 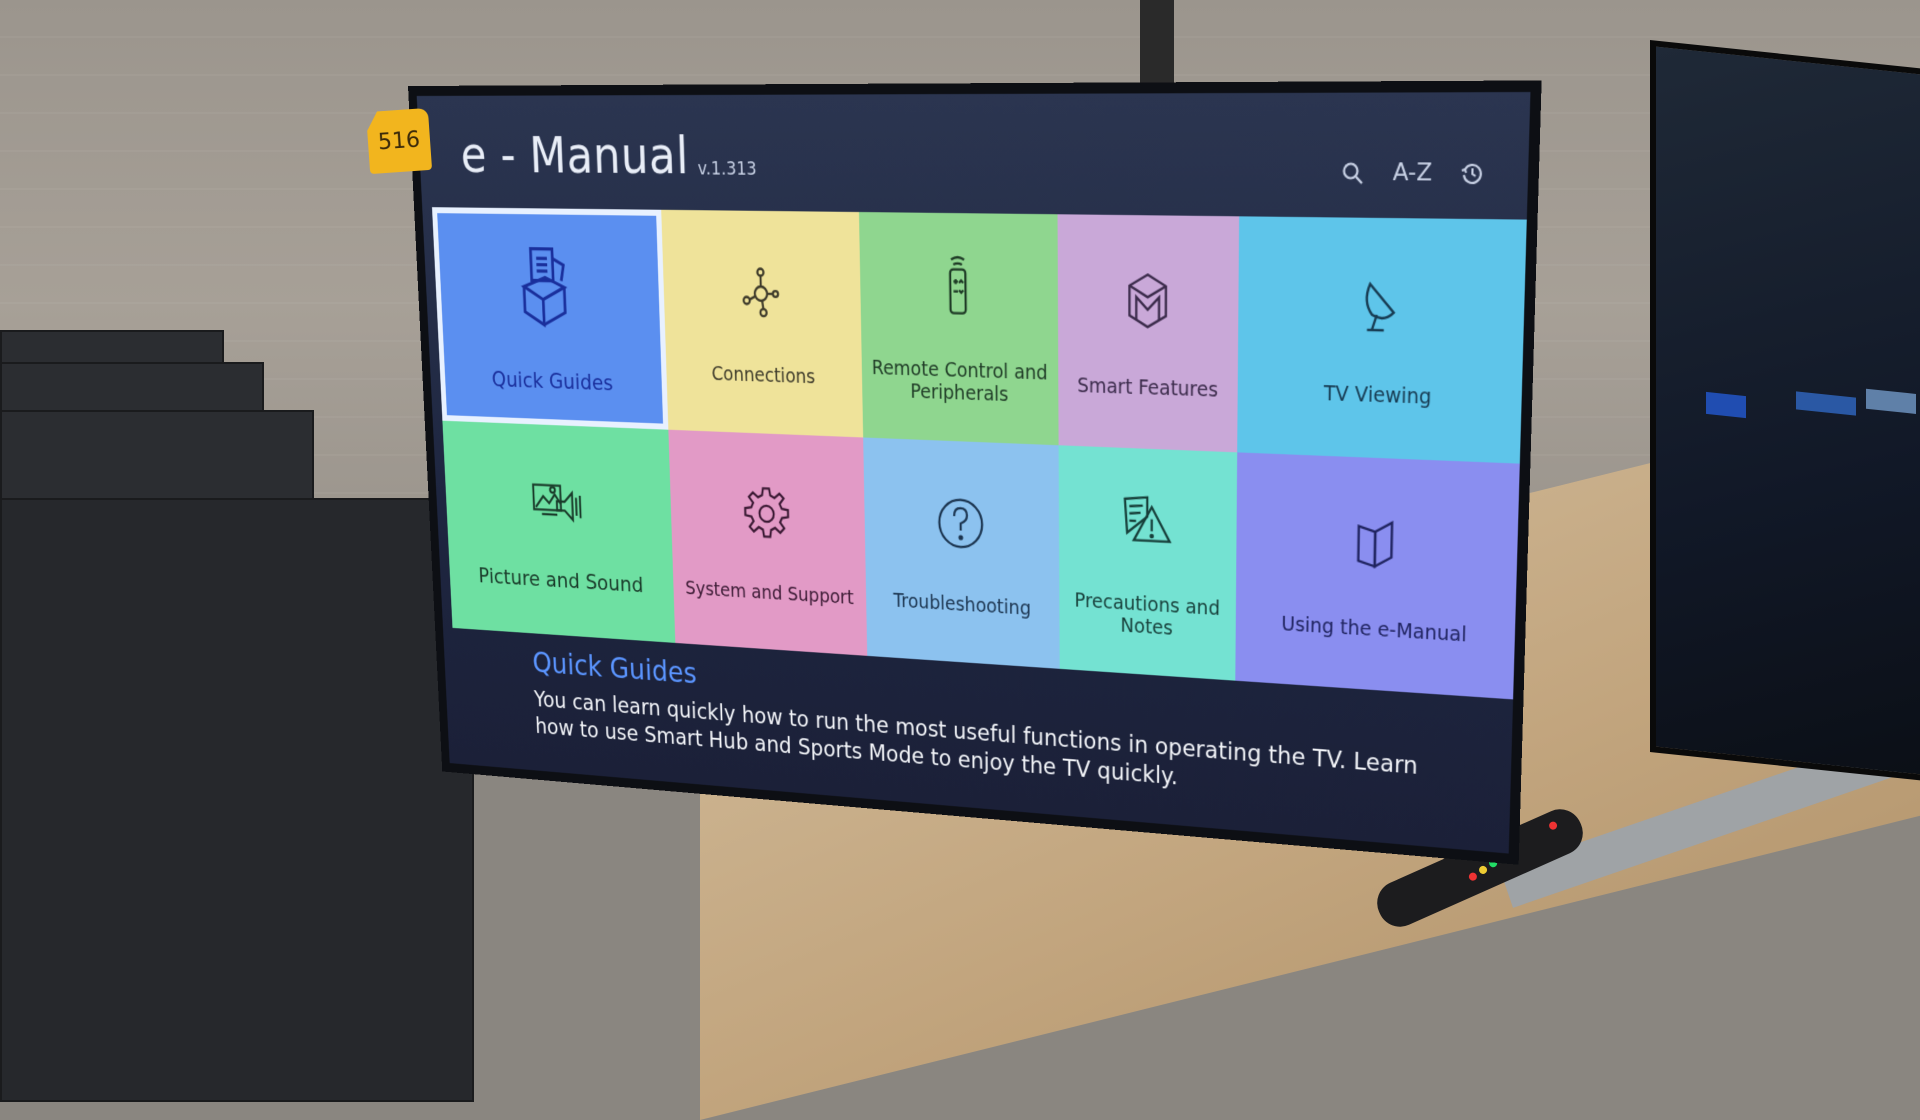 I want to click on remote-power-button, so click(x=1553, y=825).